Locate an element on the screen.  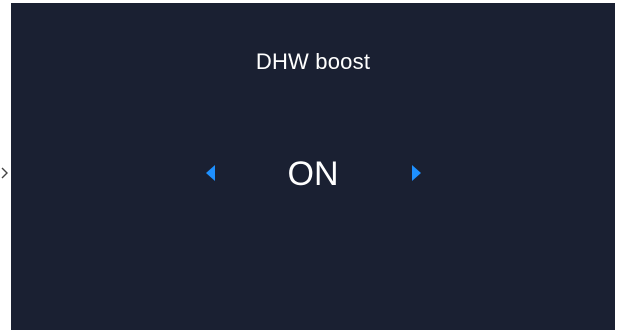
value-selector: ON is located at coordinates (313, 174).